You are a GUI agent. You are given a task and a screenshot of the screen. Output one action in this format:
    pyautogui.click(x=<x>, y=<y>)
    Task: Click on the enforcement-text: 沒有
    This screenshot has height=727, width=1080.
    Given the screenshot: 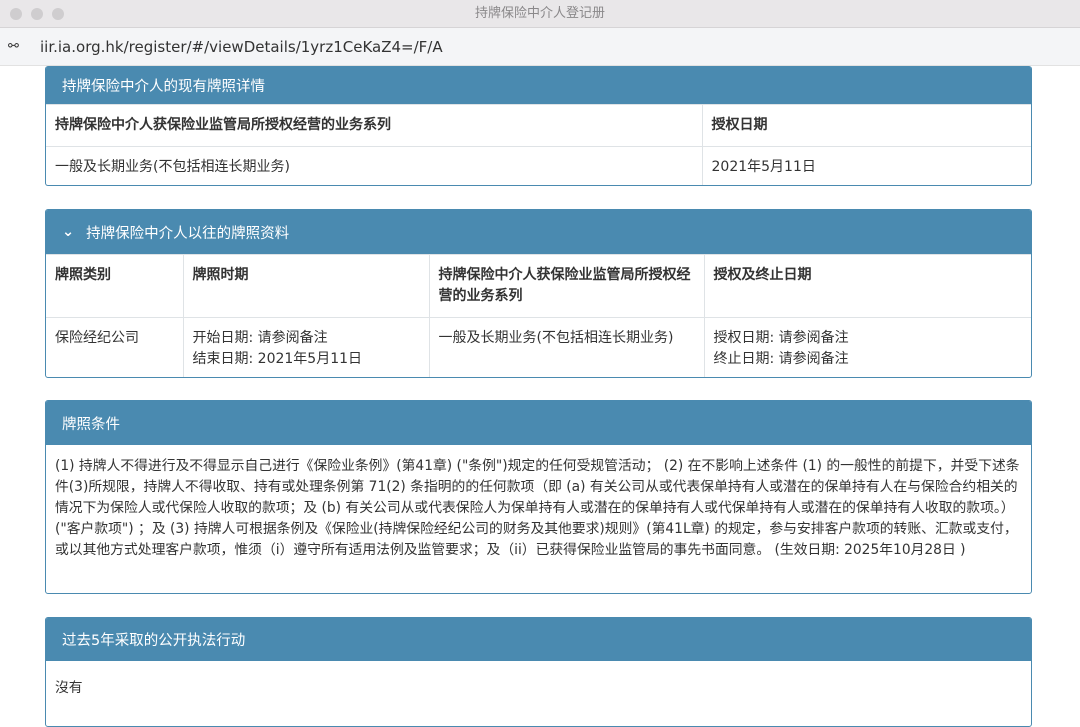 What is the action you would take?
    pyautogui.click(x=69, y=688)
    